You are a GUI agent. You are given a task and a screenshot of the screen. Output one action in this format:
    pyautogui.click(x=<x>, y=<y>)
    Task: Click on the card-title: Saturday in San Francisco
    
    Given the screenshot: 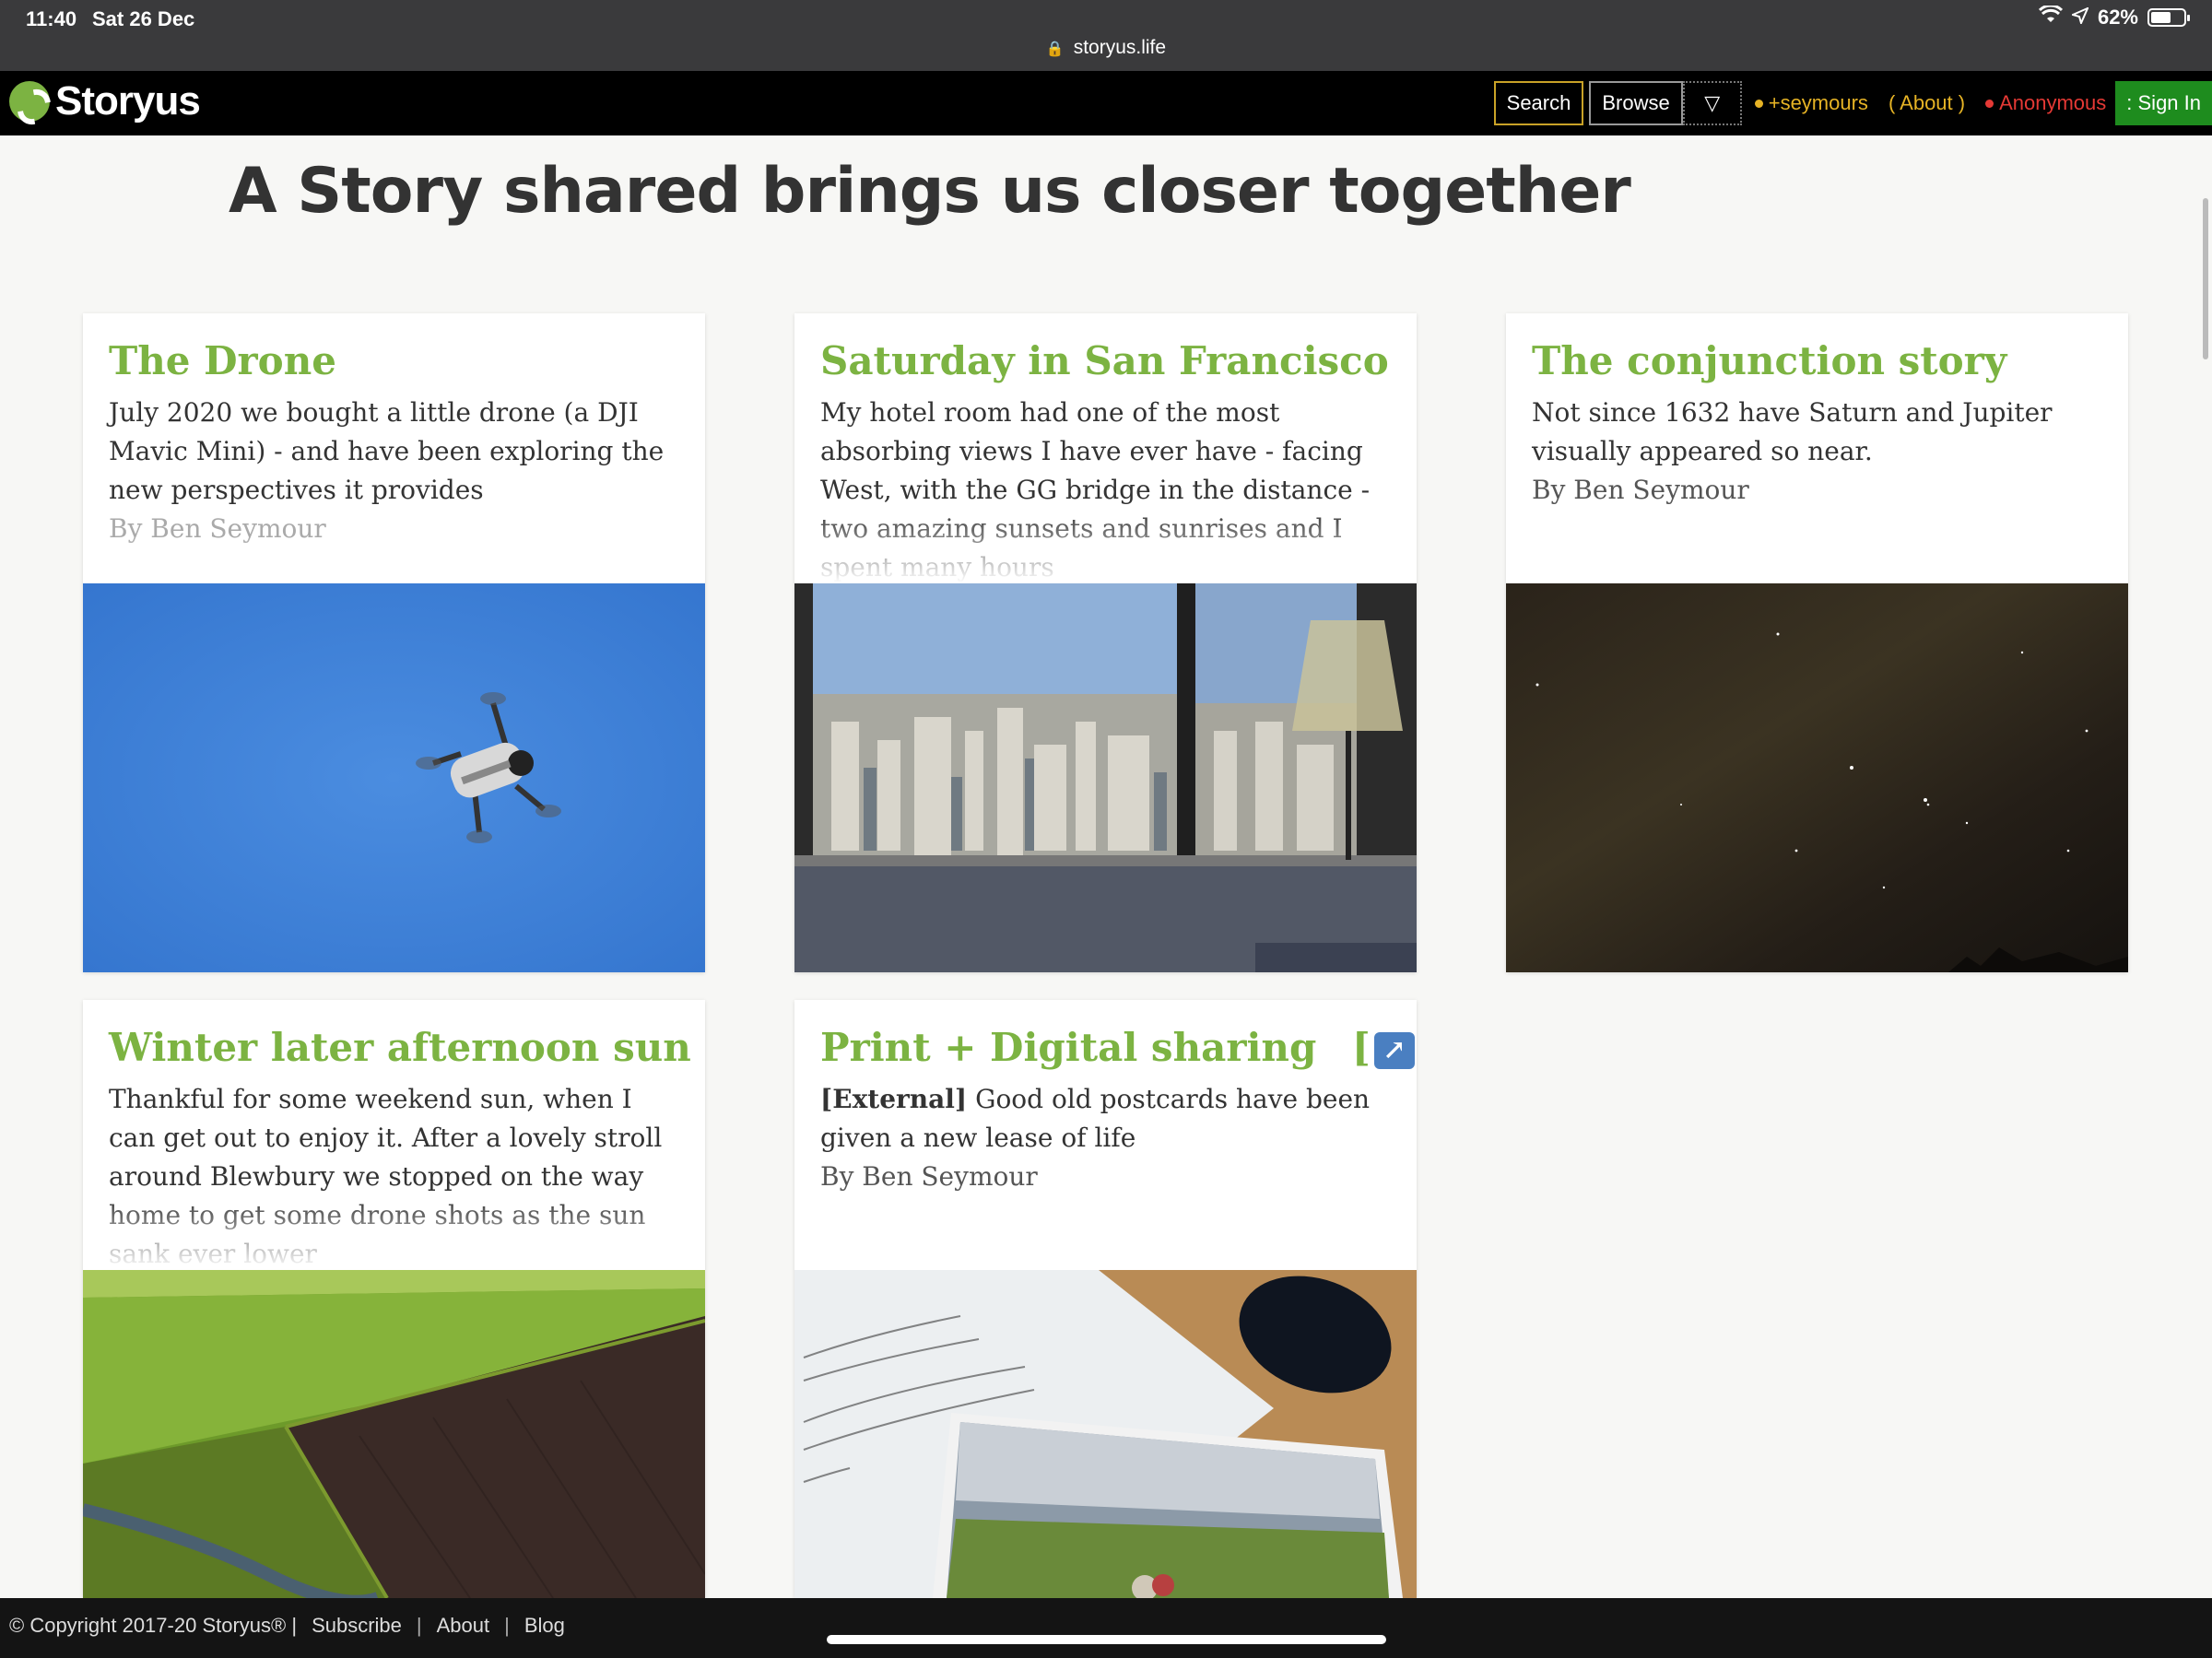 What is the action you would take?
    pyautogui.click(x=1105, y=361)
    